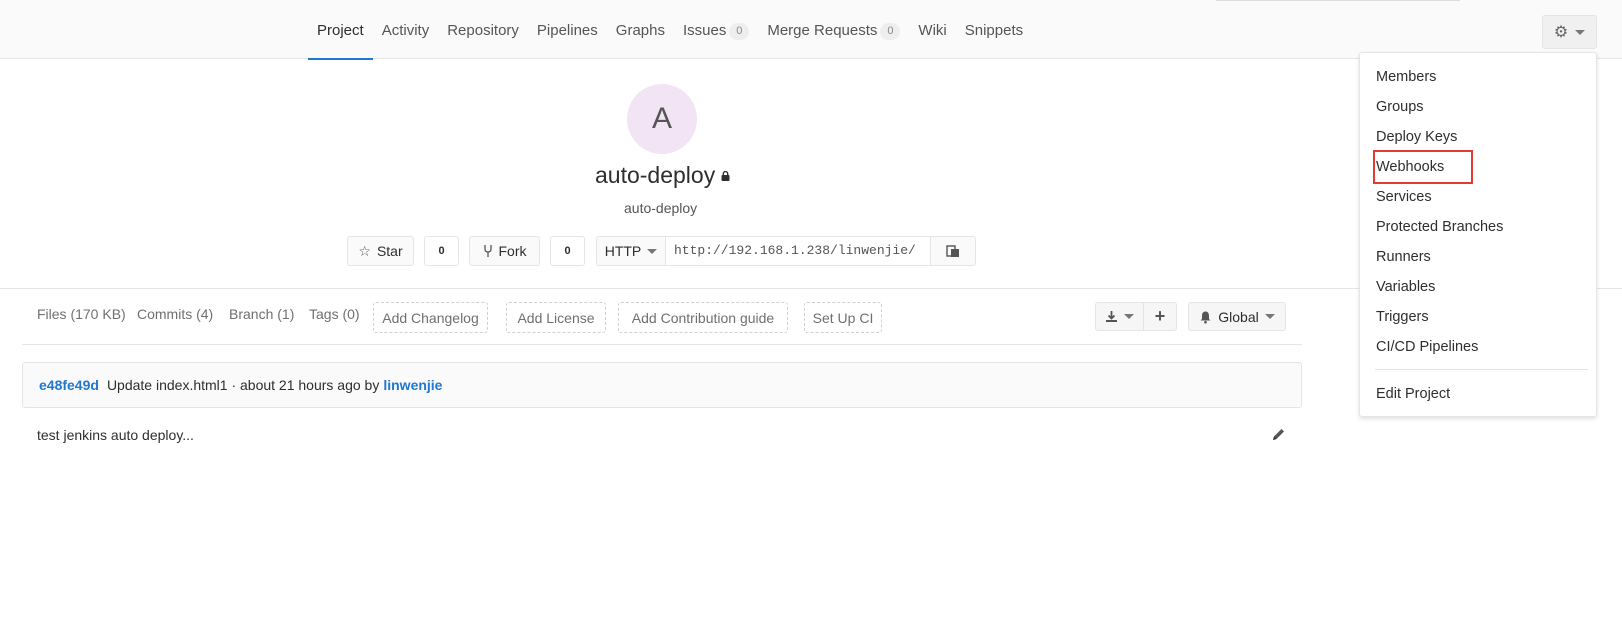  I want to click on tab-label: Snippets, so click(994, 30).